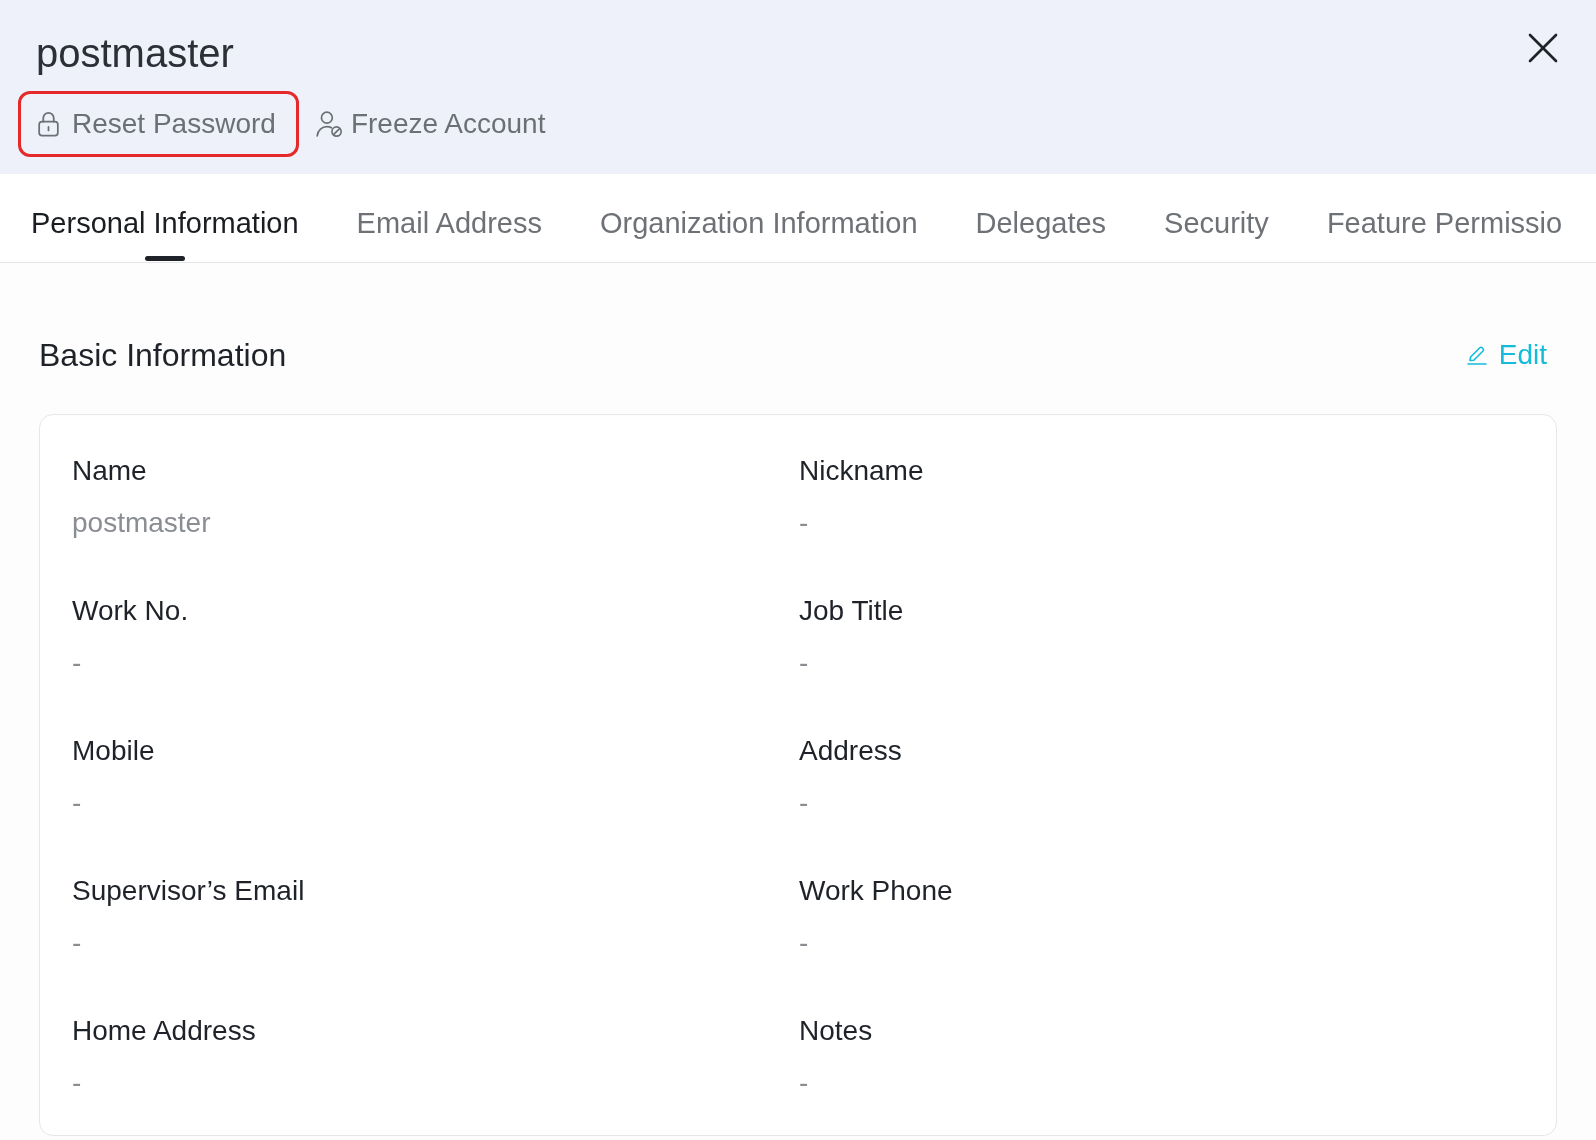  What do you see at coordinates (109, 471) in the screenshot?
I see `field-label: Name` at bounding box center [109, 471].